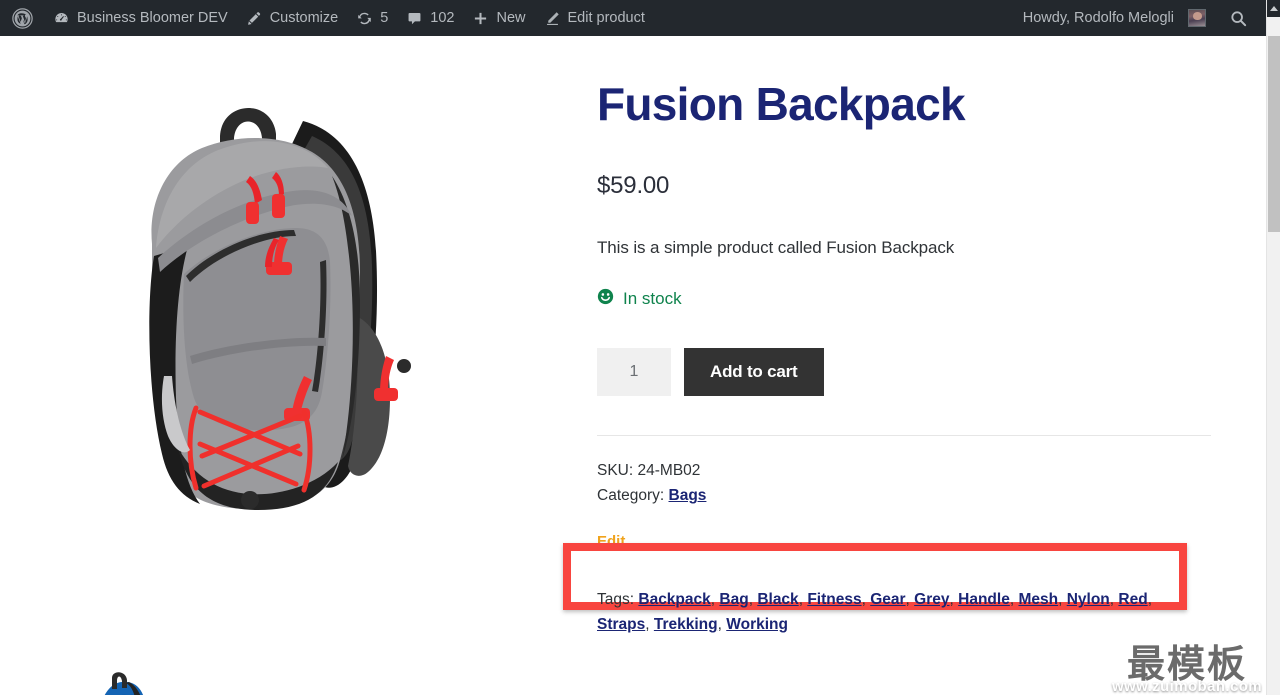 The height and width of the screenshot is (695, 1280). What do you see at coordinates (616, 599) in the screenshot?
I see `tags-label: Tags:` at bounding box center [616, 599].